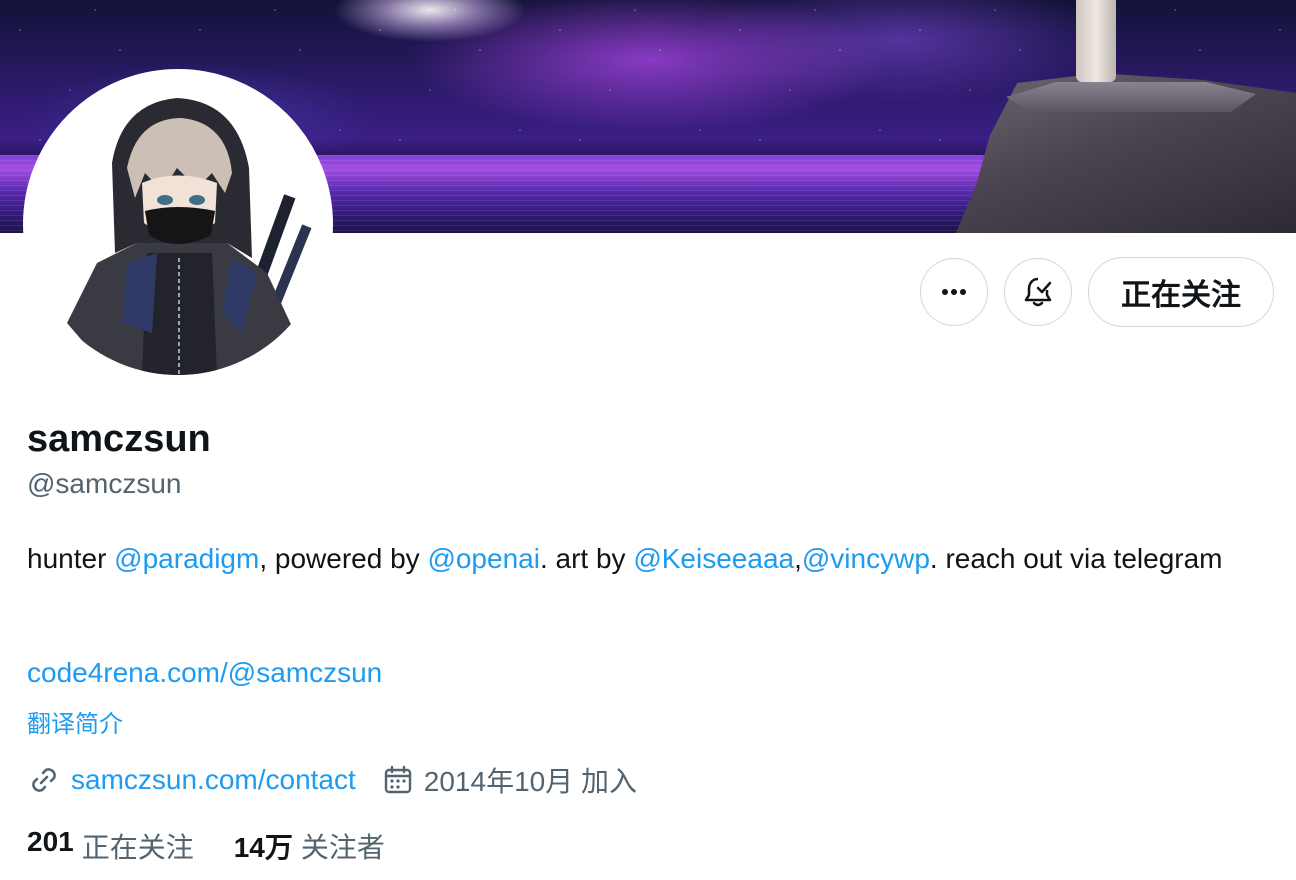 This screenshot has height=880, width=1296. What do you see at coordinates (1131, 97) in the screenshot?
I see `banner-rock-ledge` at bounding box center [1131, 97].